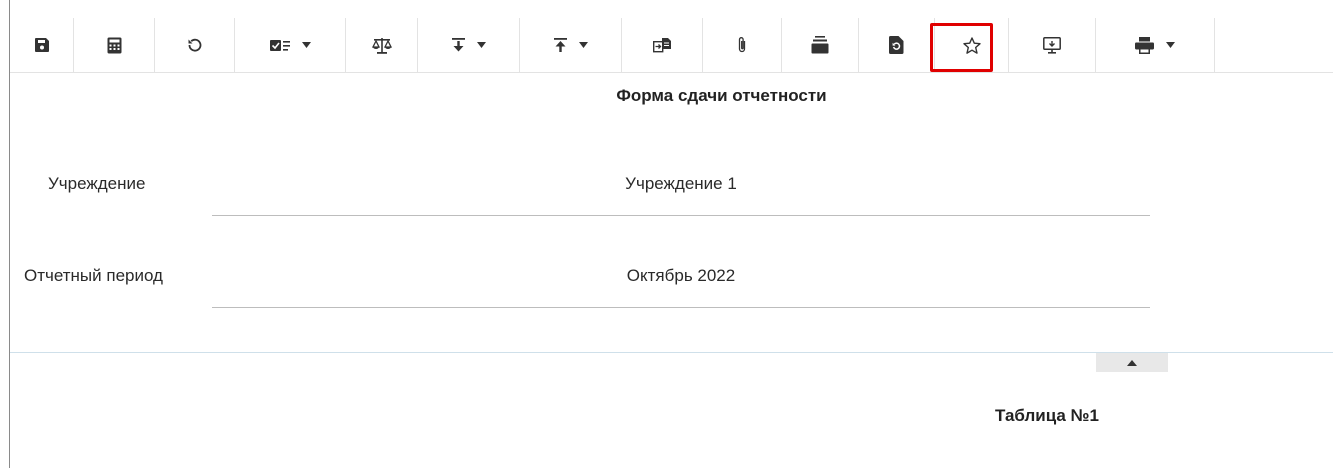 This screenshot has width=1333, height=468. I want to click on transfer-button, so click(662, 45).